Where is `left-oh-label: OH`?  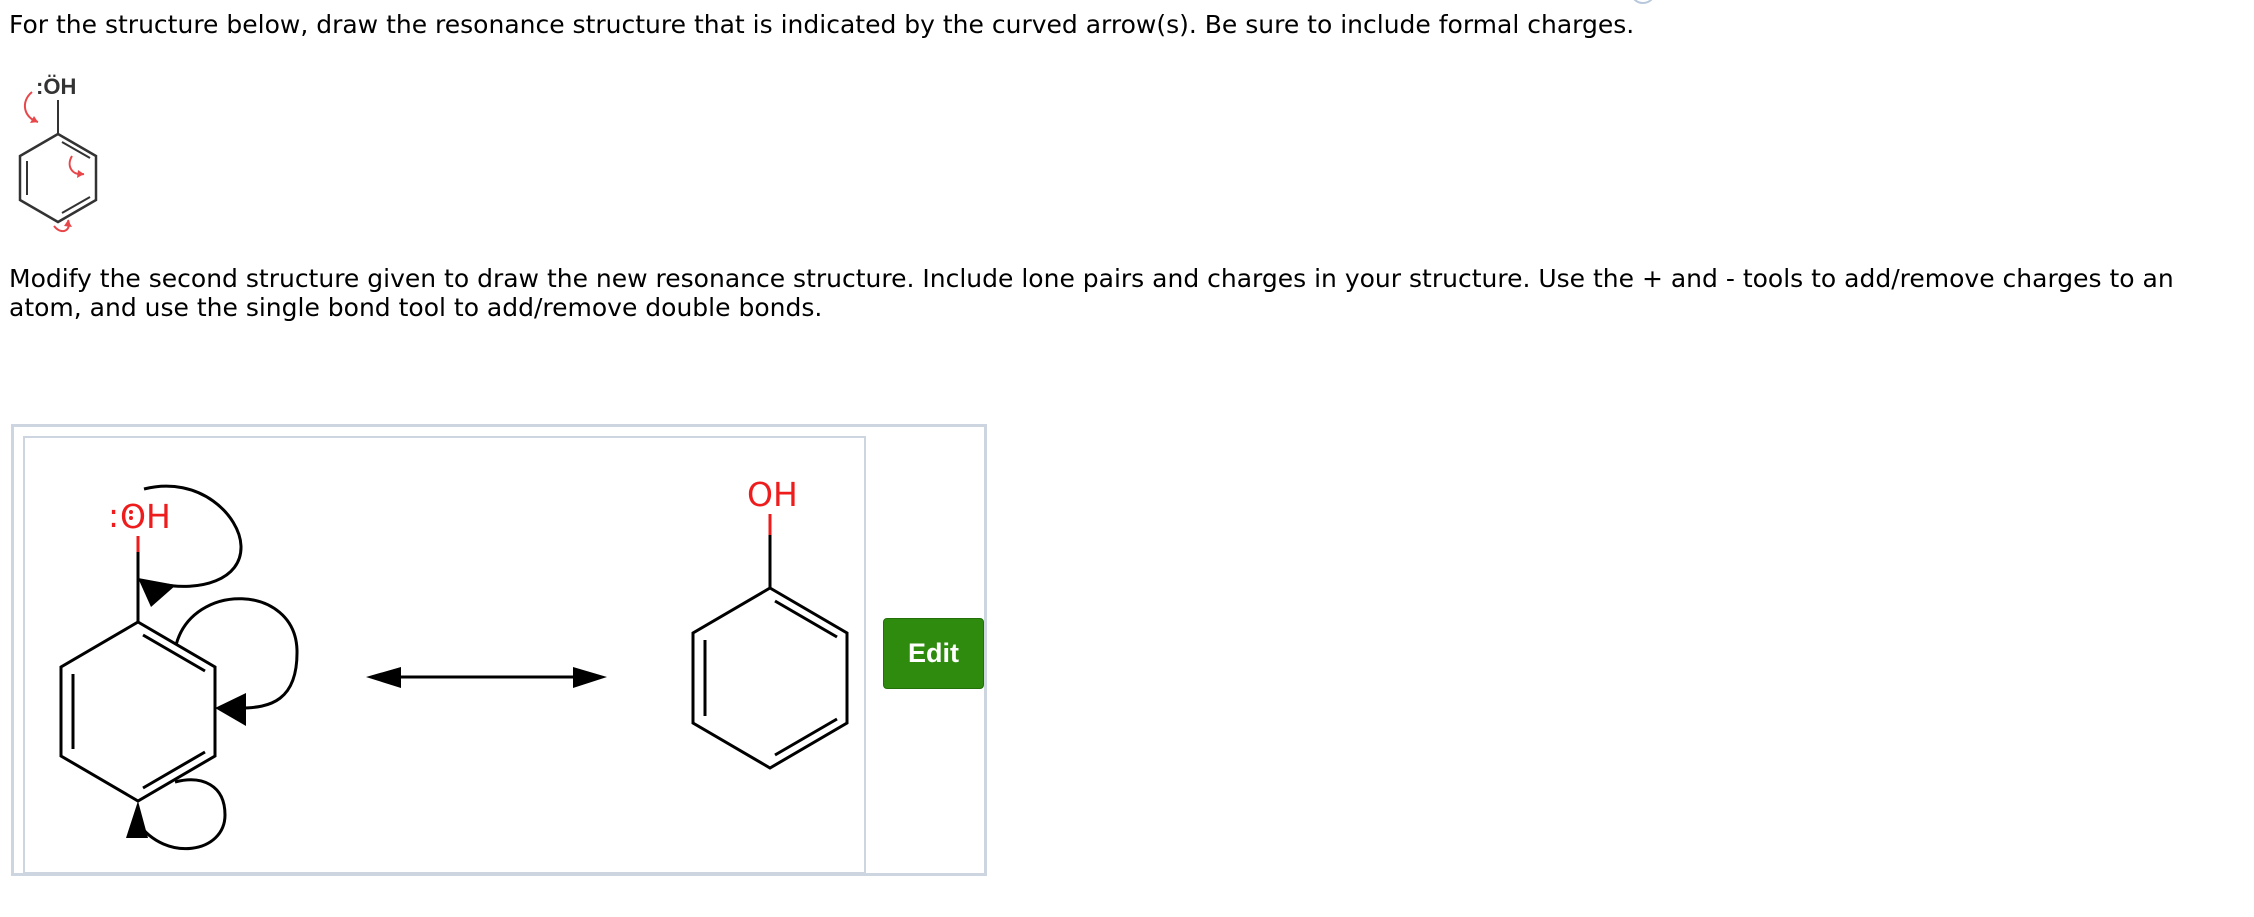 left-oh-label: OH is located at coordinates (145, 516).